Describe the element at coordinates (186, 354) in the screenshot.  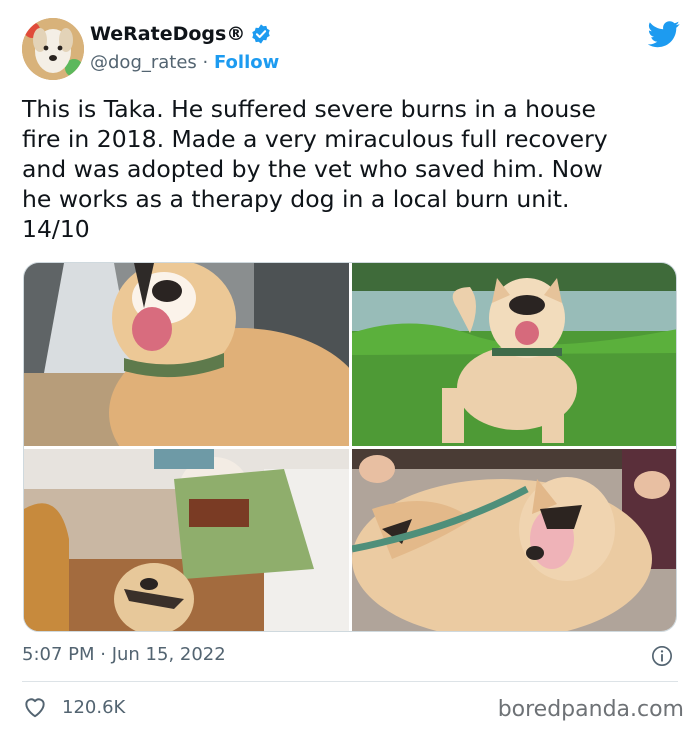
I see `photo-taka-waterfall` at that location.